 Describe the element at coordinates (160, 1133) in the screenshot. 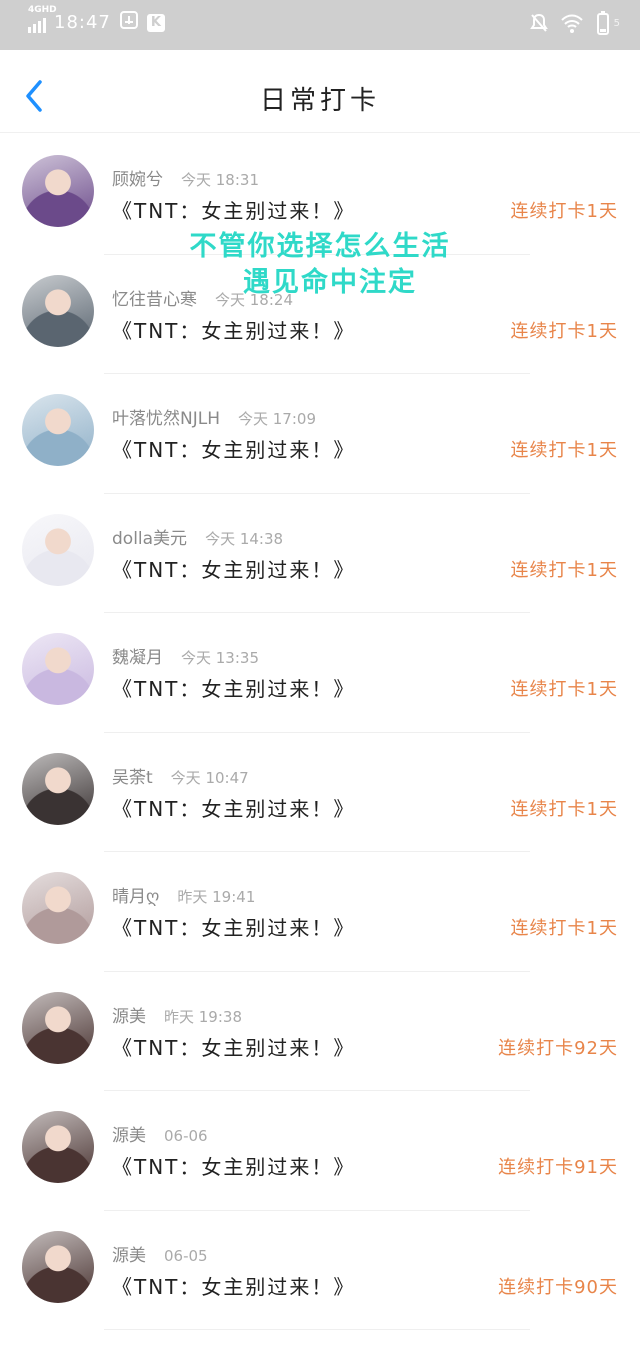

I see `user-name: 源美 06-06` at that location.